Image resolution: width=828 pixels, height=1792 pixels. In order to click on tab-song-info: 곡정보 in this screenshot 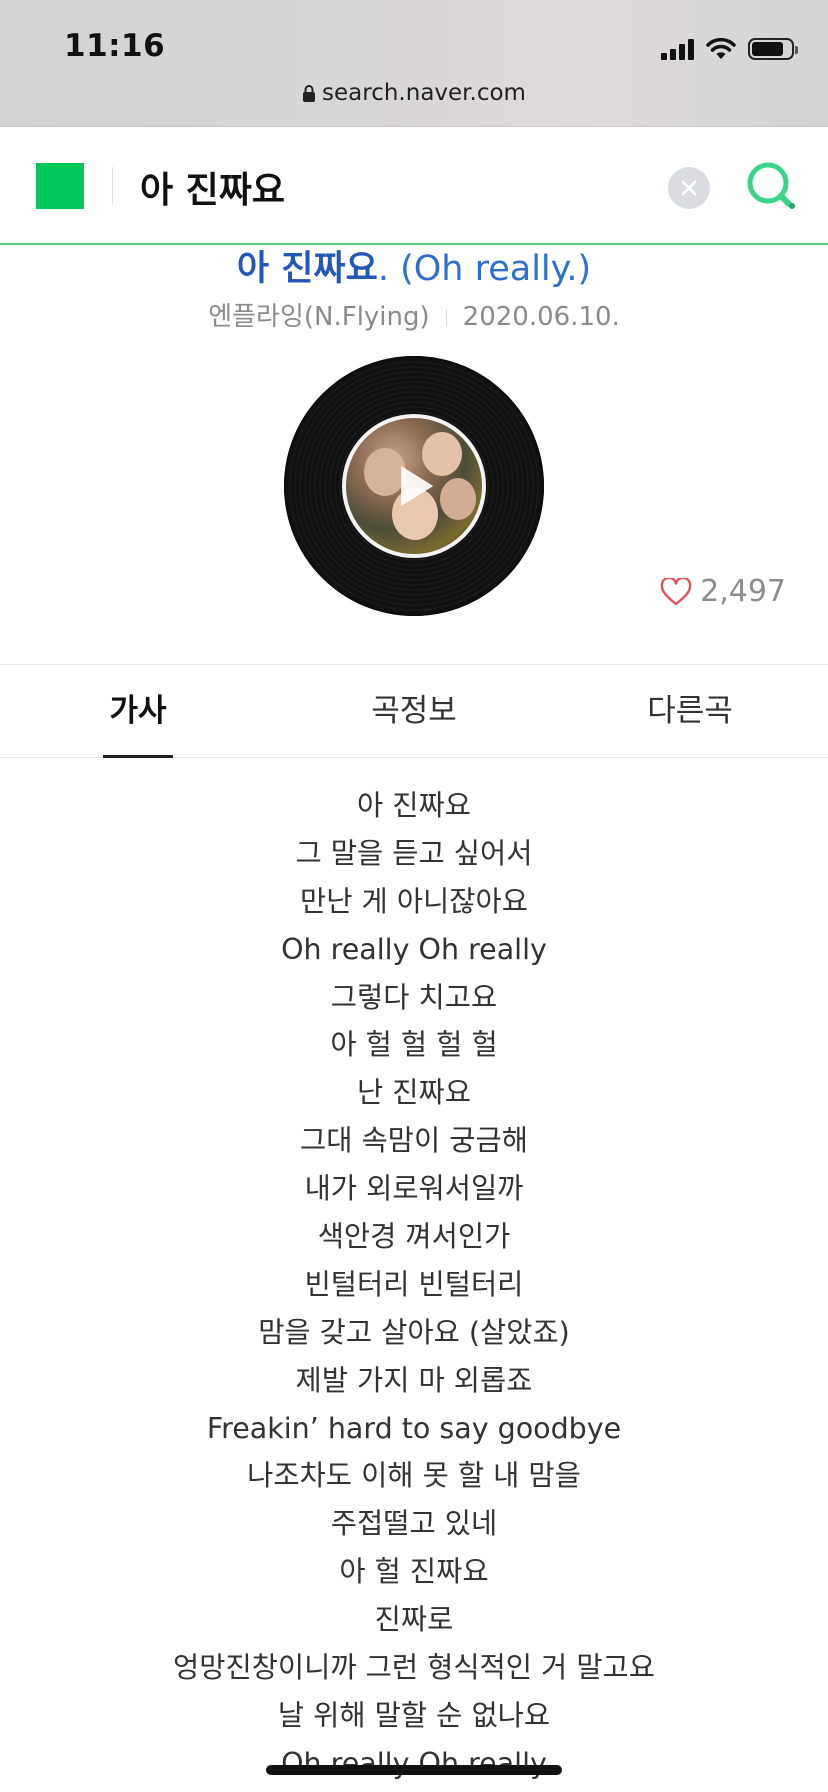, I will do `click(414, 711)`.